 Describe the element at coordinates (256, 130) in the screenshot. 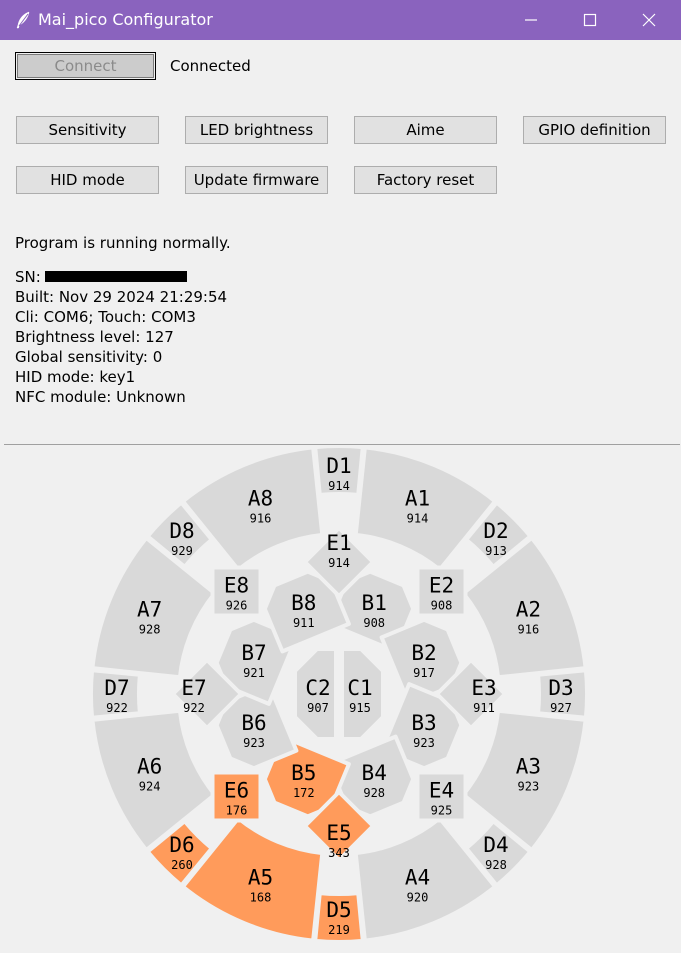

I see `led-brightness-button: LED brightness` at that location.